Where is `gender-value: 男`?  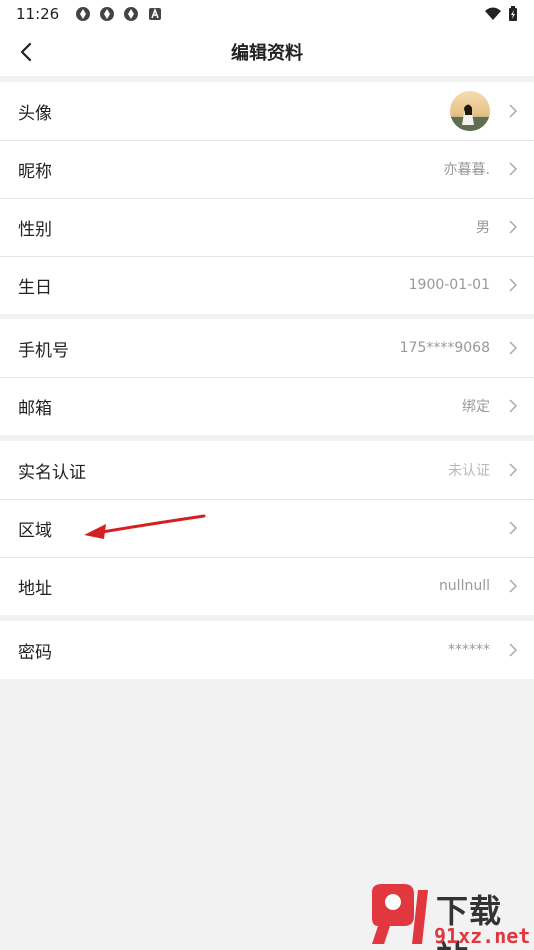 gender-value: 男 is located at coordinates (483, 228).